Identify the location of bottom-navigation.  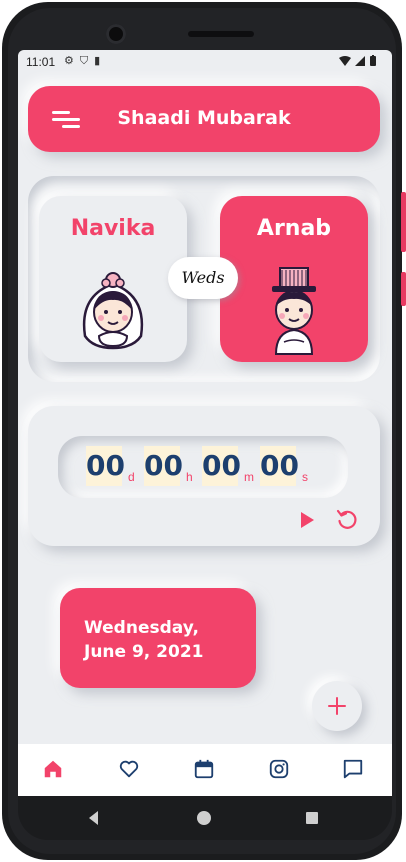
(205, 770).